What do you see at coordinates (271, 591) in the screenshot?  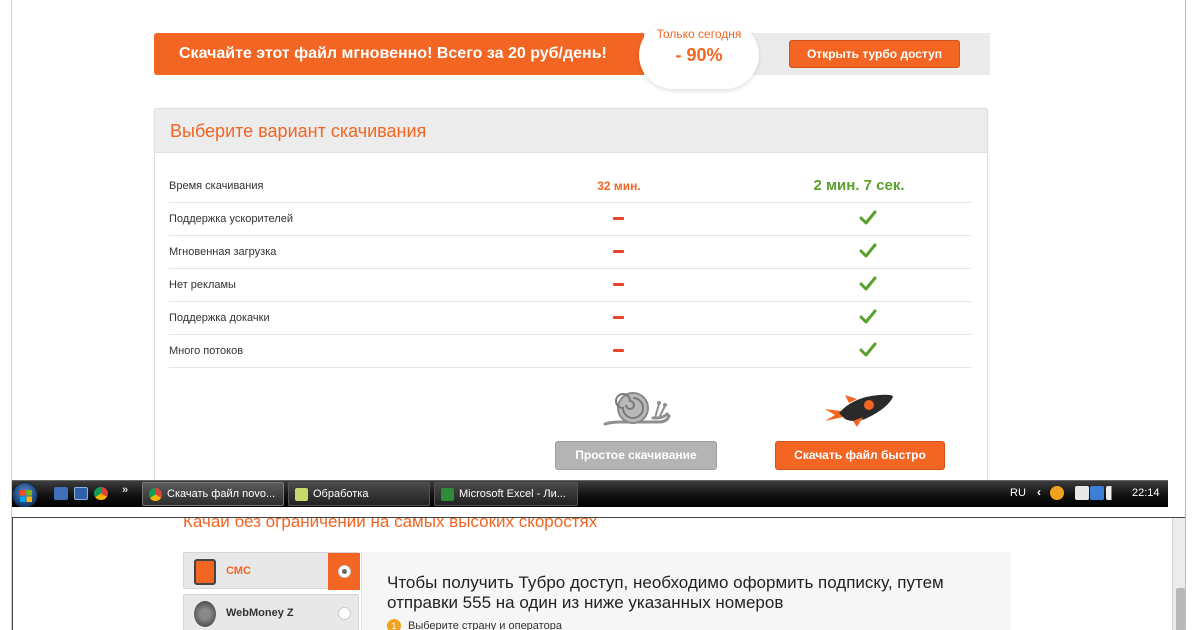 I see `payment-methods: СМС WebMoney Z` at bounding box center [271, 591].